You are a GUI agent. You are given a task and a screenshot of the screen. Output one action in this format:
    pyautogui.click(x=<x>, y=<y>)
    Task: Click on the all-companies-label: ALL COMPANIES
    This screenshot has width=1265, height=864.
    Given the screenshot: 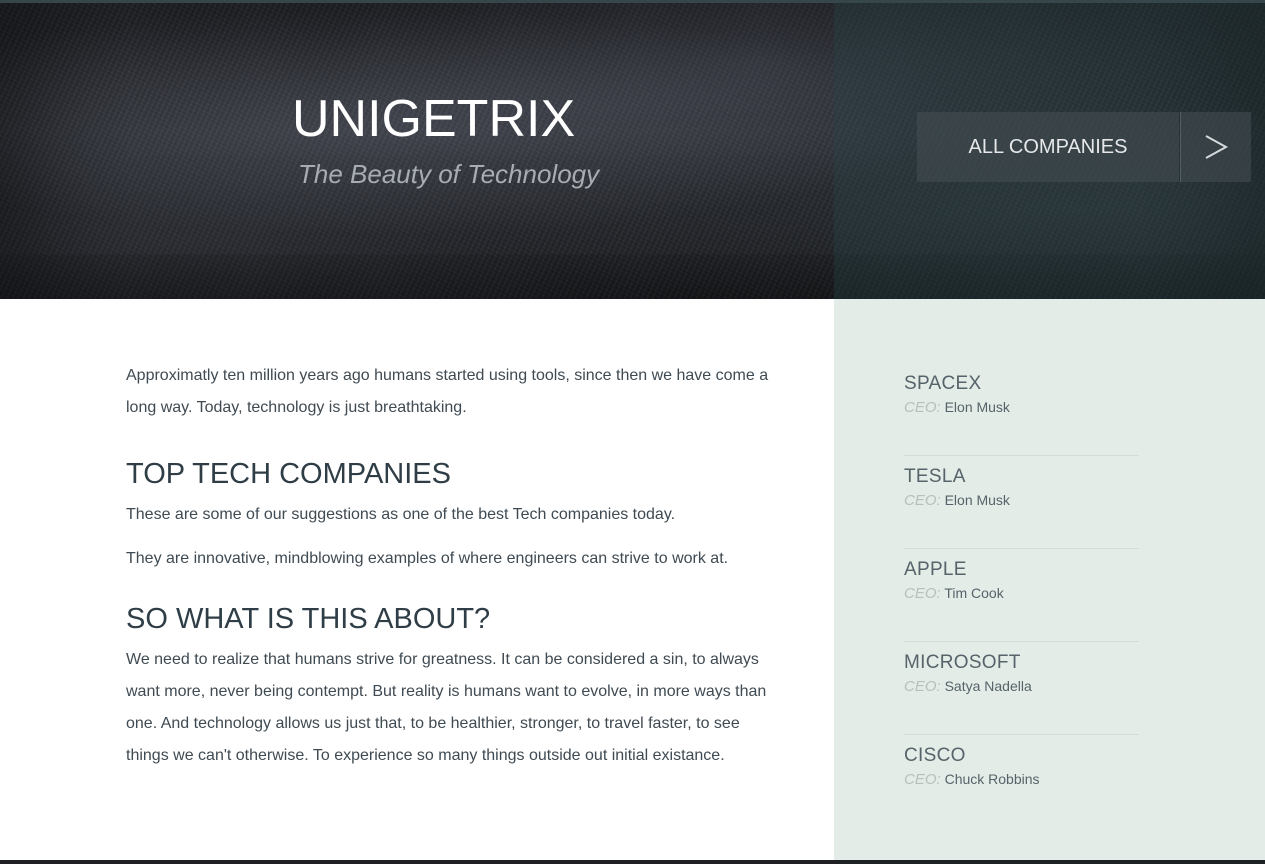 What is the action you would take?
    pyautogui.click(x=1048, y=146)
    